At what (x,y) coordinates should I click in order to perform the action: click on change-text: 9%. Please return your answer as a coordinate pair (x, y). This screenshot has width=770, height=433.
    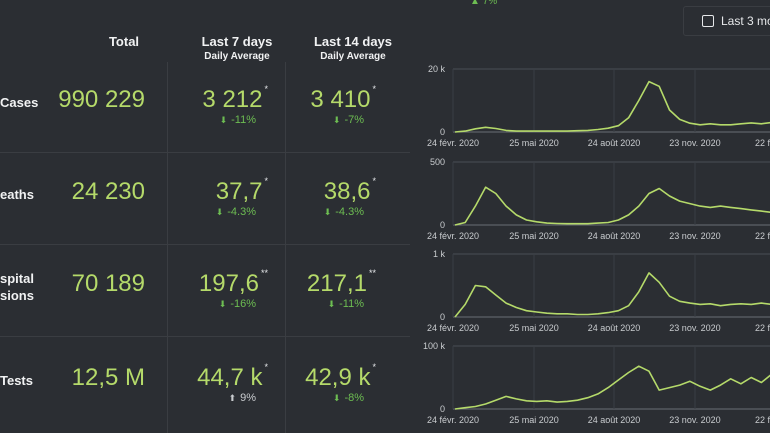
    Looking at the image, I should click on (248, 398).